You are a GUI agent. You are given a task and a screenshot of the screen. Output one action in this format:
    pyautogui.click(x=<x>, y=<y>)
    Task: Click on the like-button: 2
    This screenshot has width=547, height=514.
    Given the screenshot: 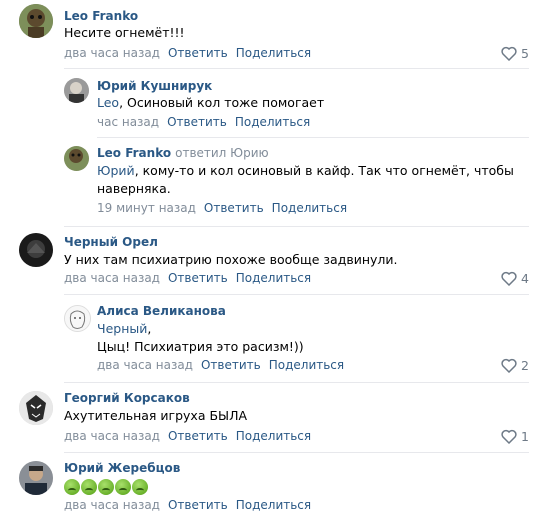 What is the action you would take?
    pyautogui.click(x=515, y=365)
    